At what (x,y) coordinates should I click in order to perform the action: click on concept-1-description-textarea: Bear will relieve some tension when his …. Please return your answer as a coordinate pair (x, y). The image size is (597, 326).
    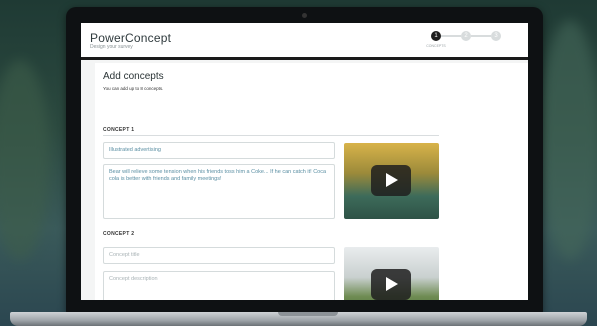
    Looking at the image, I should click on (219, 191).